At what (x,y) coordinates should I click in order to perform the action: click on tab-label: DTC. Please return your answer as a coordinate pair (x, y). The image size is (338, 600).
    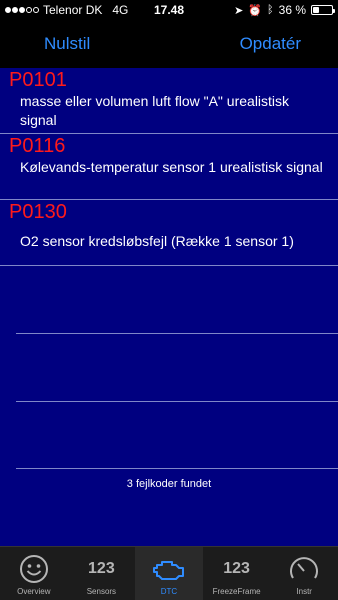
    Looking at the image, I should click on (169, 591).